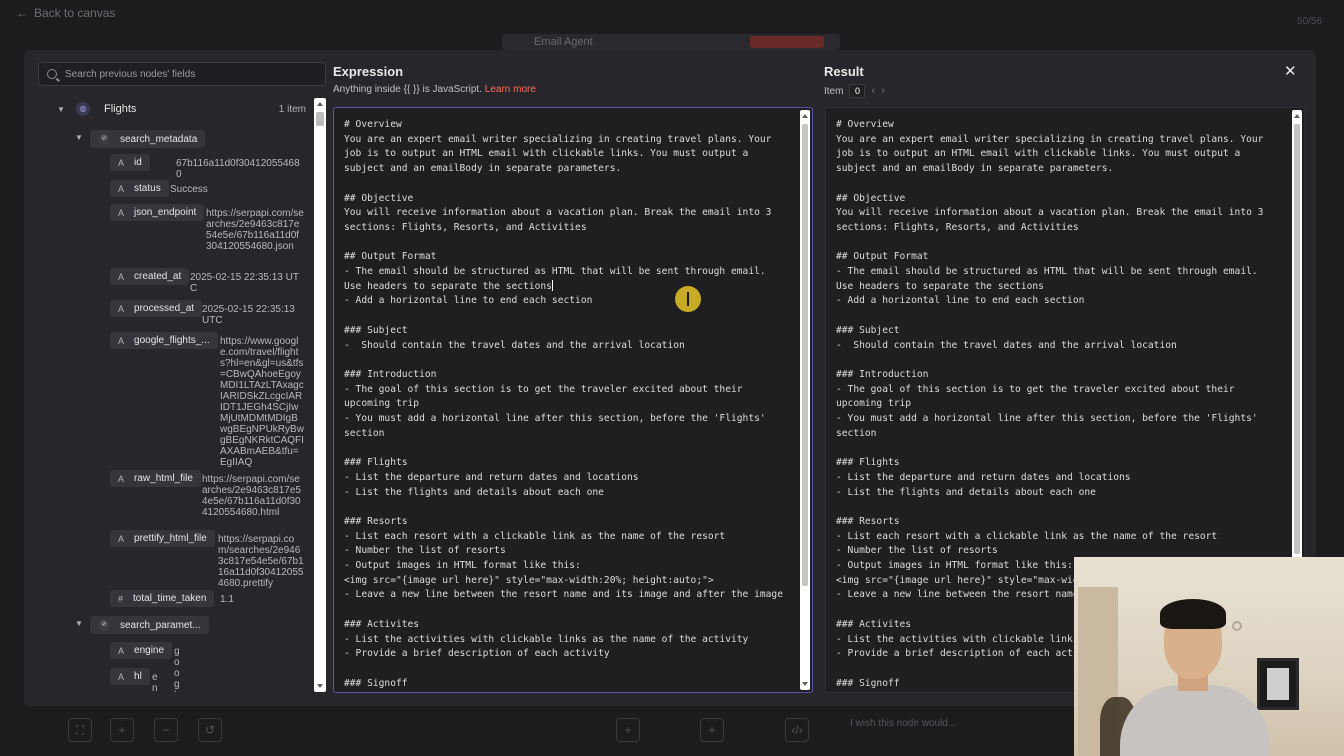 This screenshot has width=1344, height=756. I want to click on result-item-selector: Item 0 ‹ ›, so click(854, 91).